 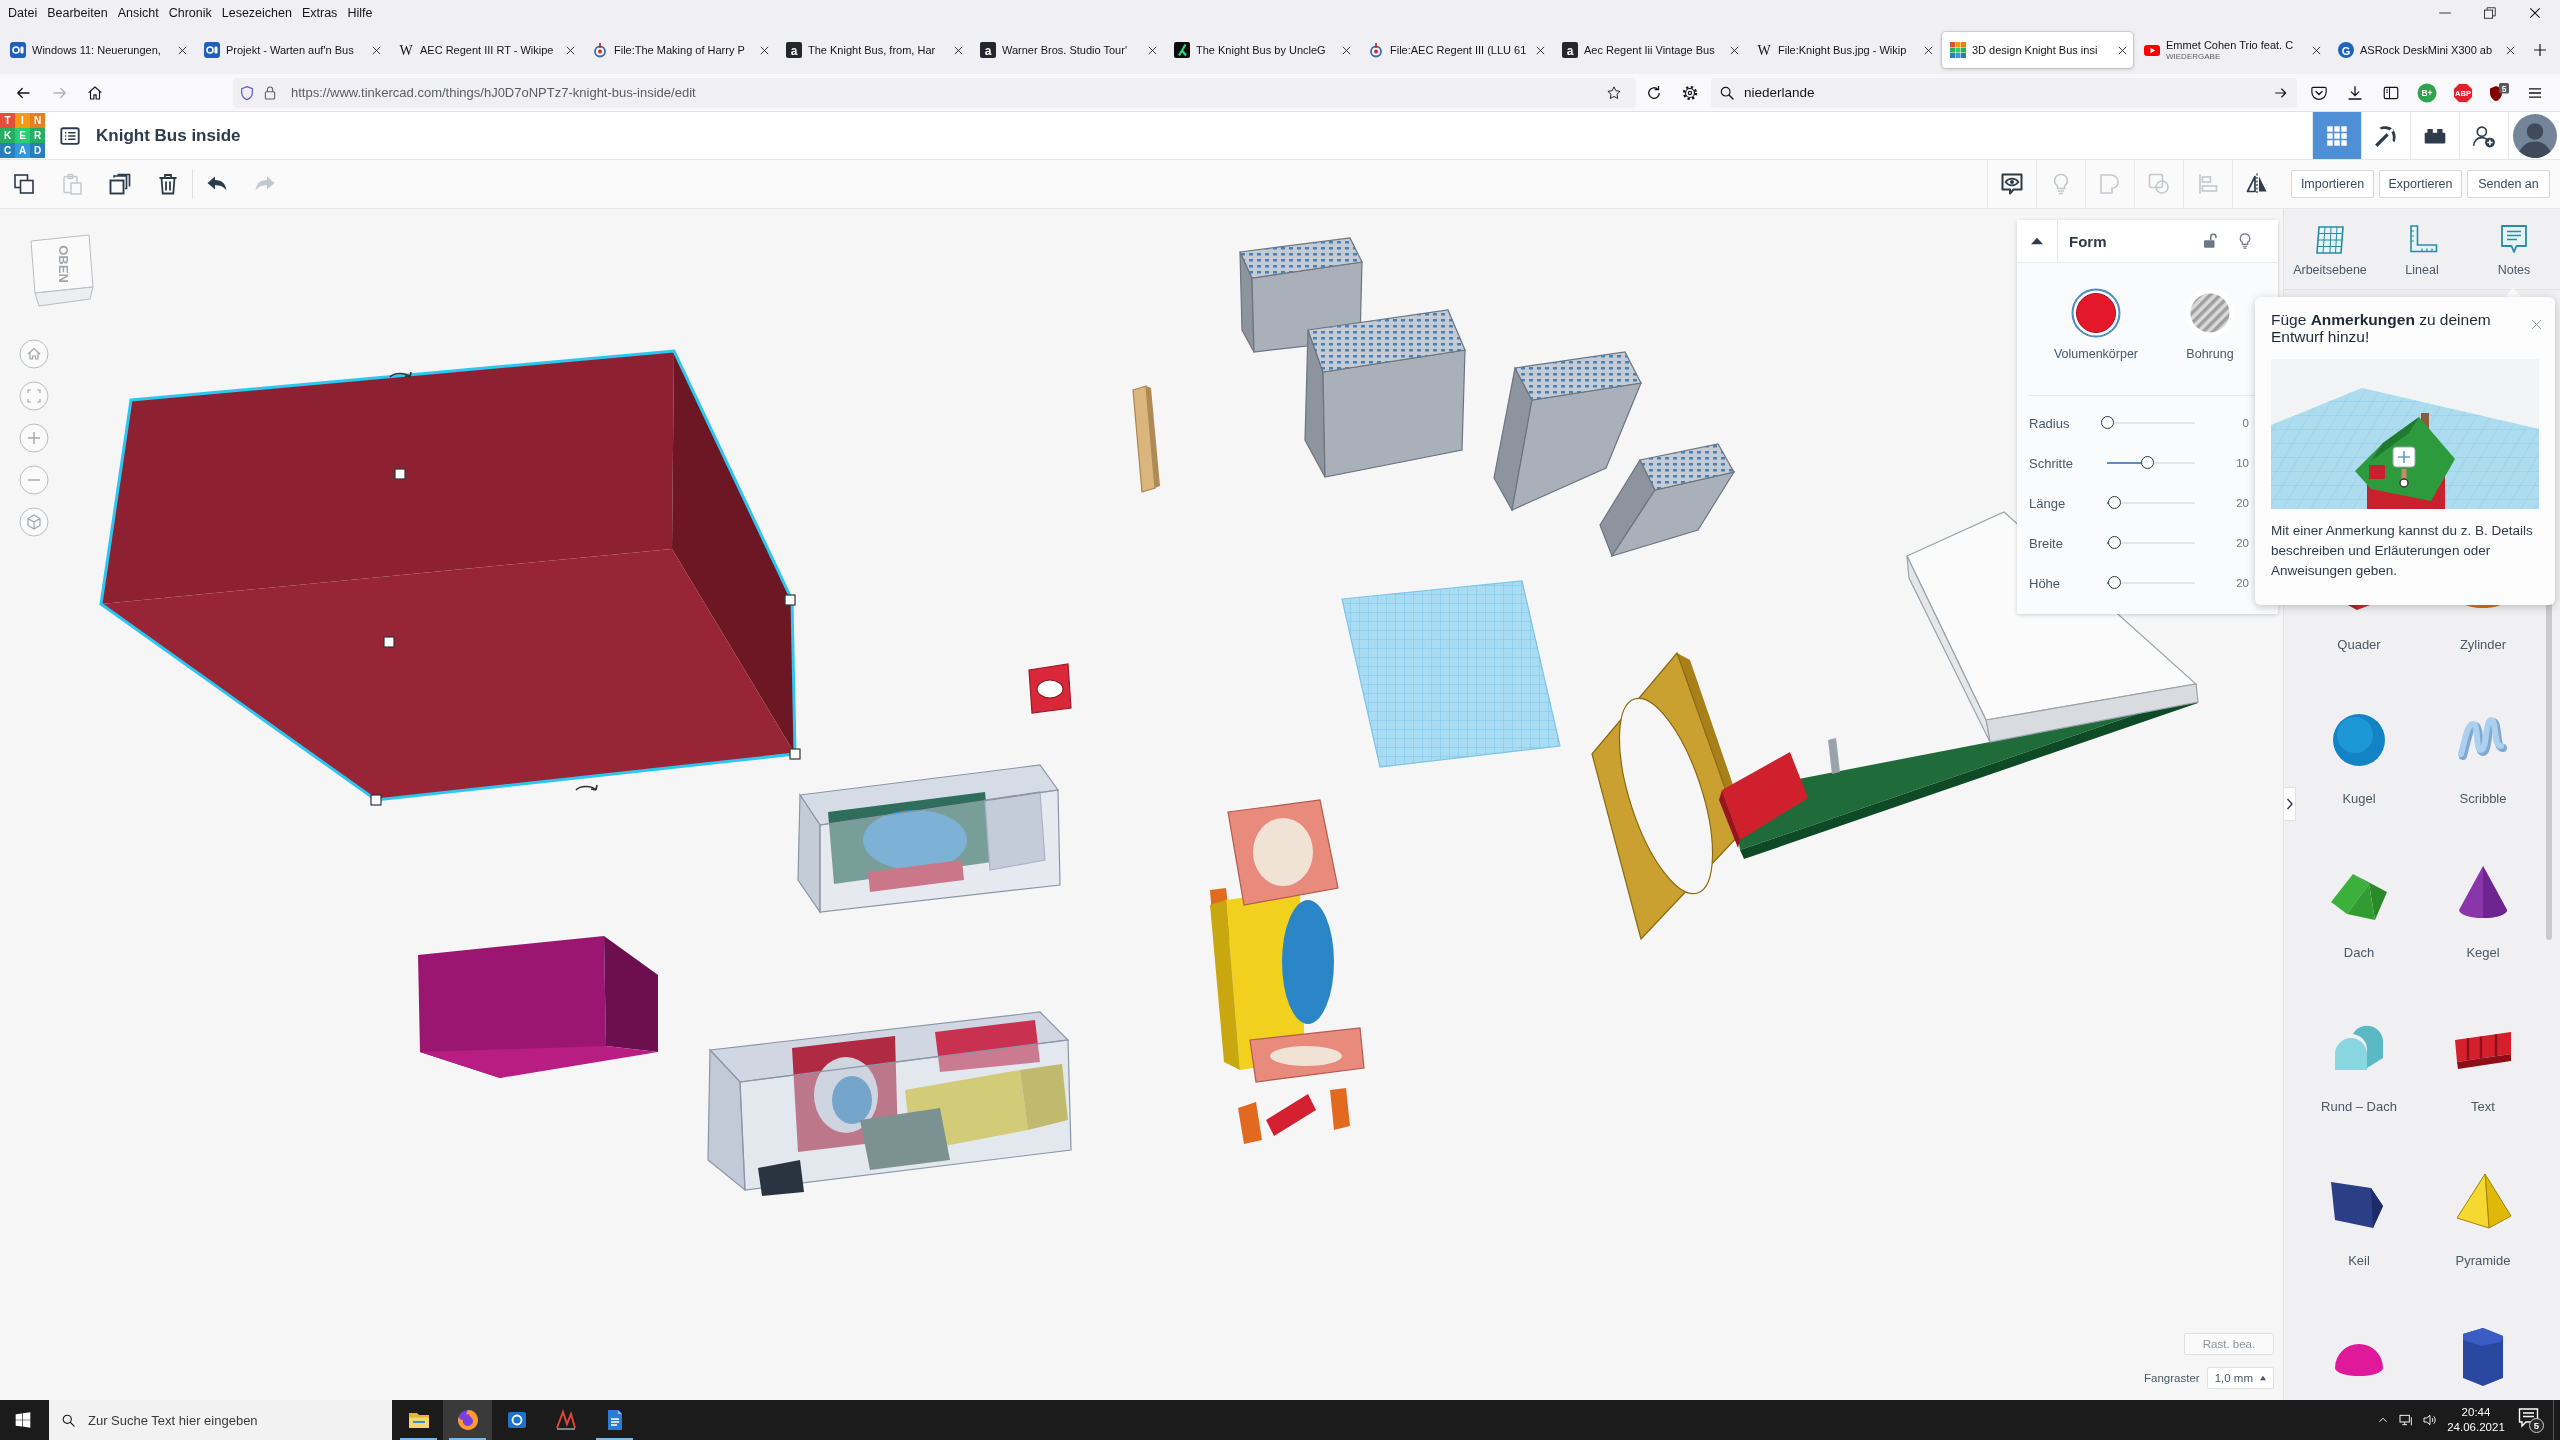 I want to click on search-field: niederlande, so click(x=2004, y=92).